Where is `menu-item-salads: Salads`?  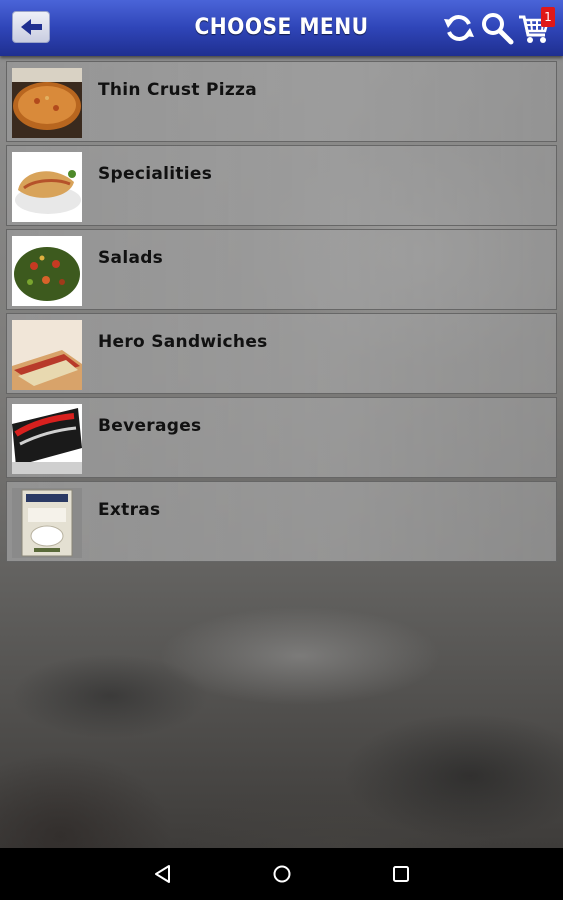
menu-item-salads: Salads is located at coordinates (281, 269).